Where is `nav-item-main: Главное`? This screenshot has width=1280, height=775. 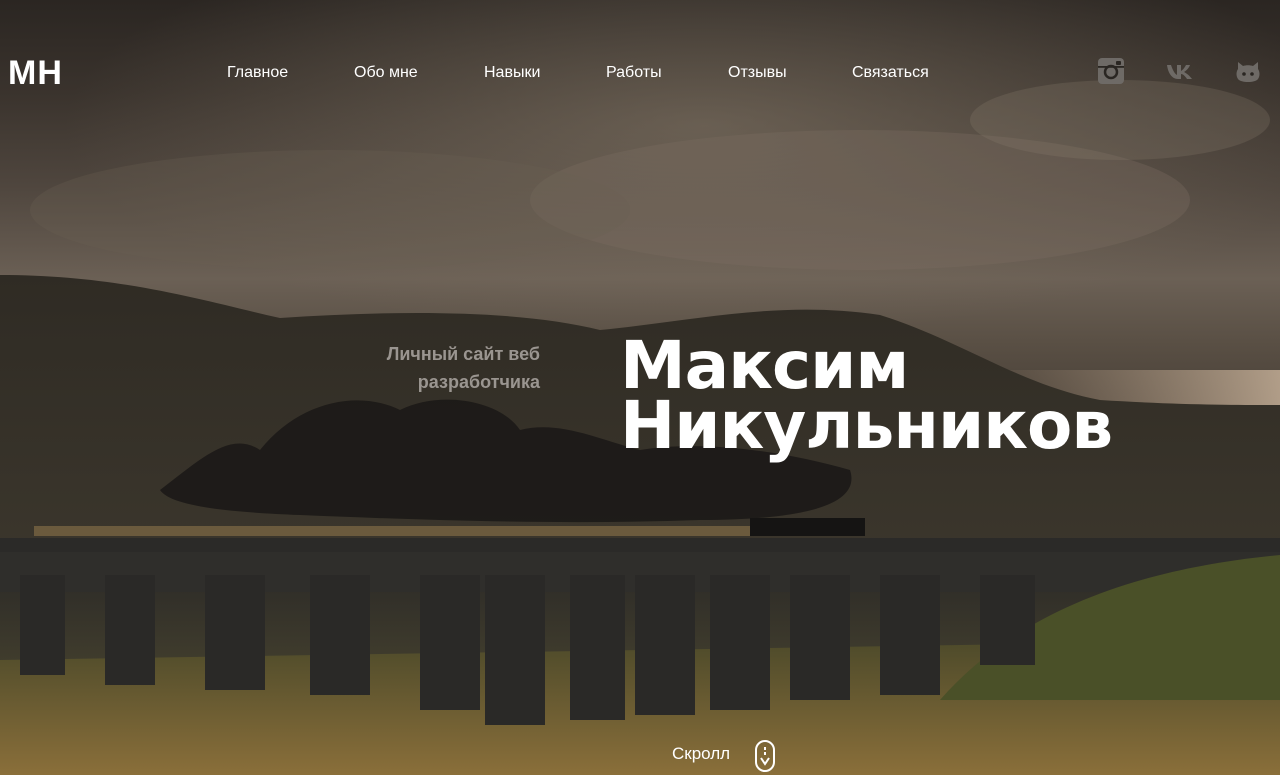
nav-item-main: Главное is located at coordinates (257, 73).